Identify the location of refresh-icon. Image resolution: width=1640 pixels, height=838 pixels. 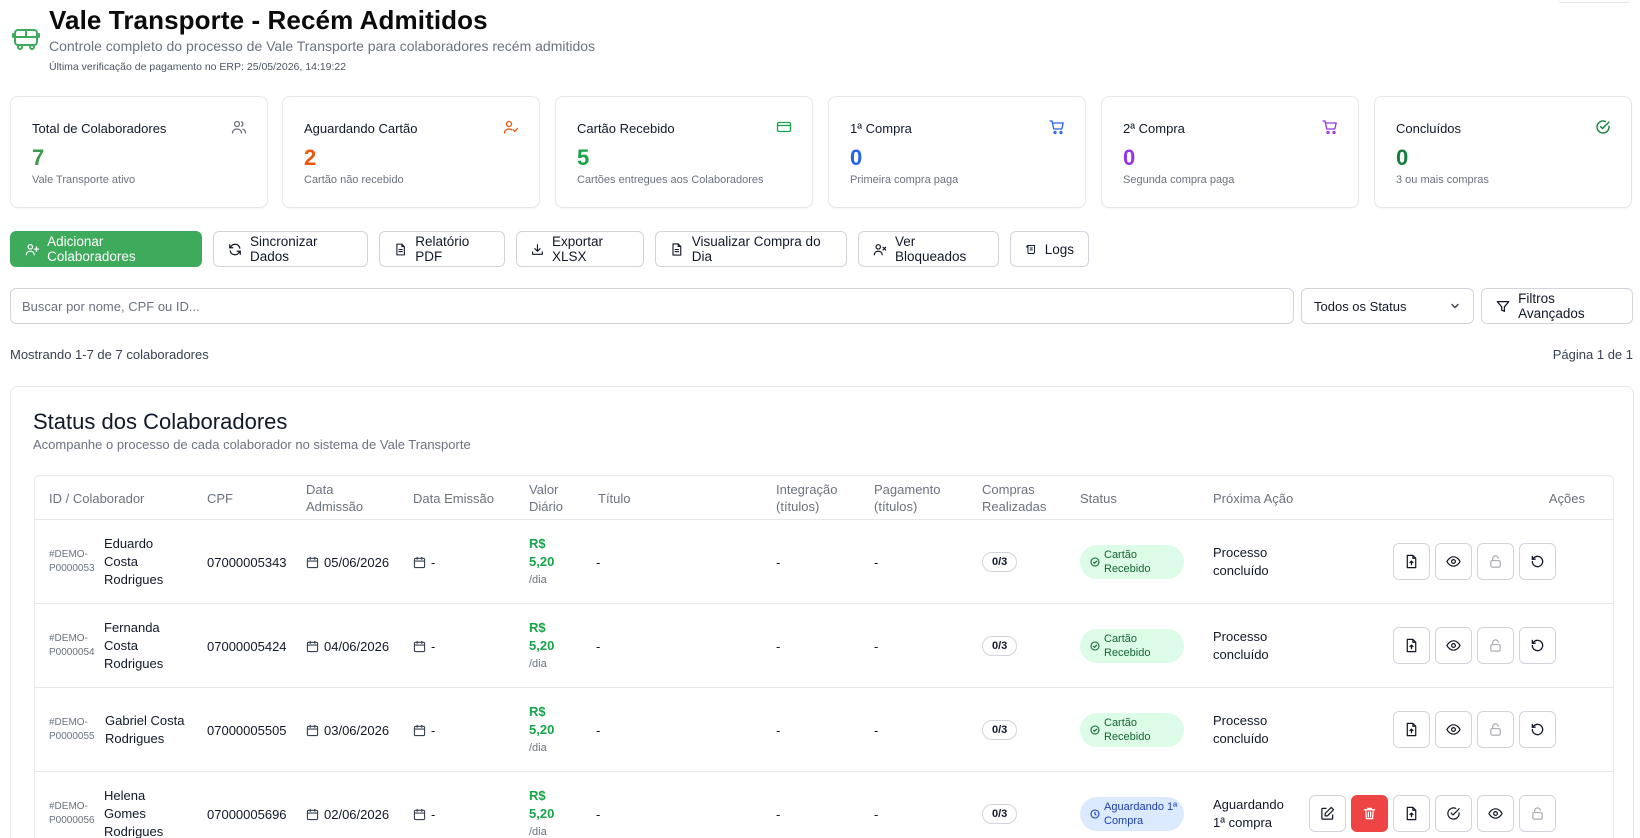
(235, 249).